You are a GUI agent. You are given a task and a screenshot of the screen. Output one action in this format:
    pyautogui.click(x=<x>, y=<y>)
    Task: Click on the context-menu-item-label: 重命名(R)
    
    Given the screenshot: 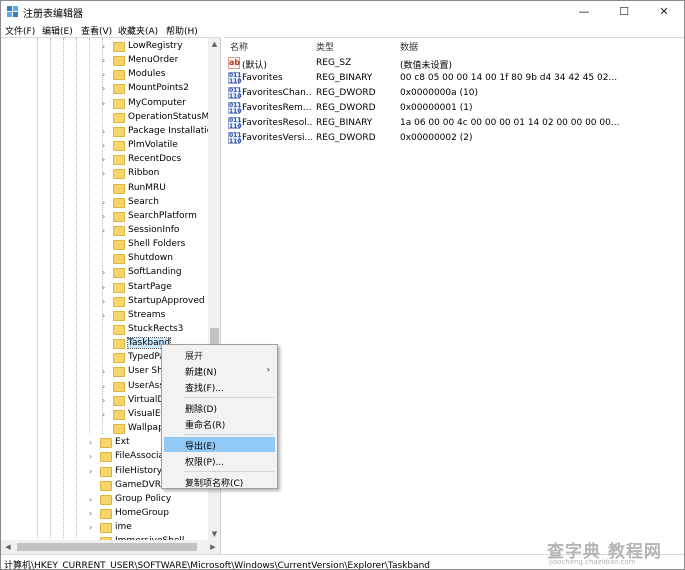 What is the action you would take?
    pyautogui.click(x=205, y=426)
    